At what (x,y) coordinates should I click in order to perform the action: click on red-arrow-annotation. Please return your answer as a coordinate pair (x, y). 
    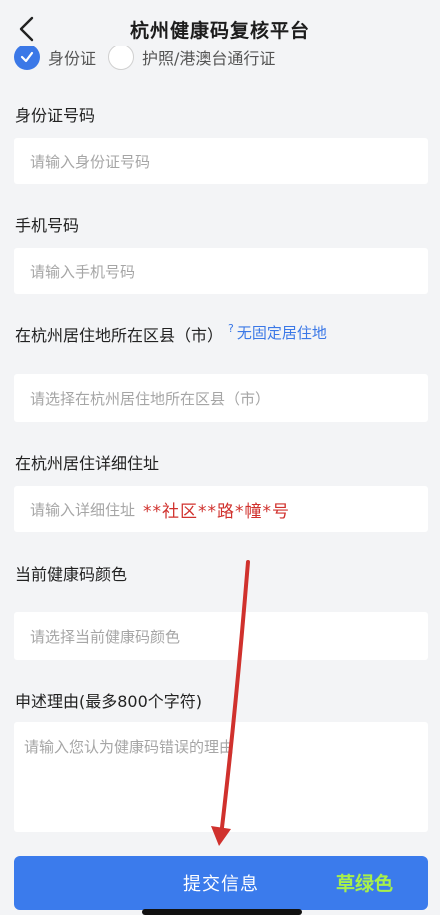
    Looking at the image, I should click on (230, 703).